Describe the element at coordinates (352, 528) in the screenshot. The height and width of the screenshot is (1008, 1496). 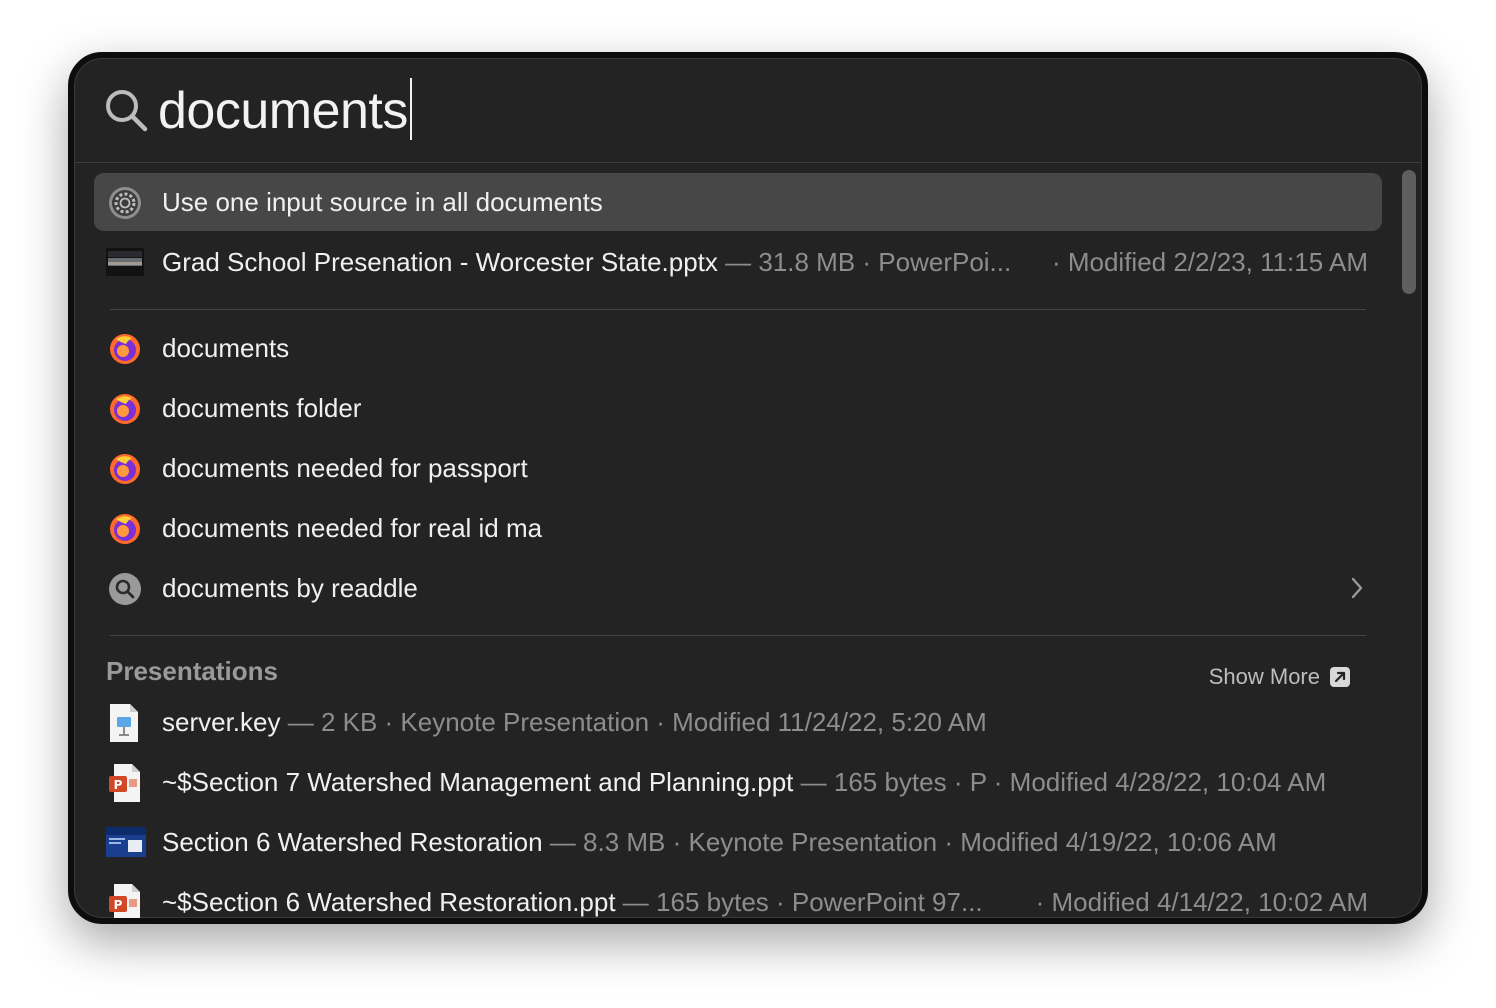
I see `suggestion-text: documents needed for real id ma` at that location.